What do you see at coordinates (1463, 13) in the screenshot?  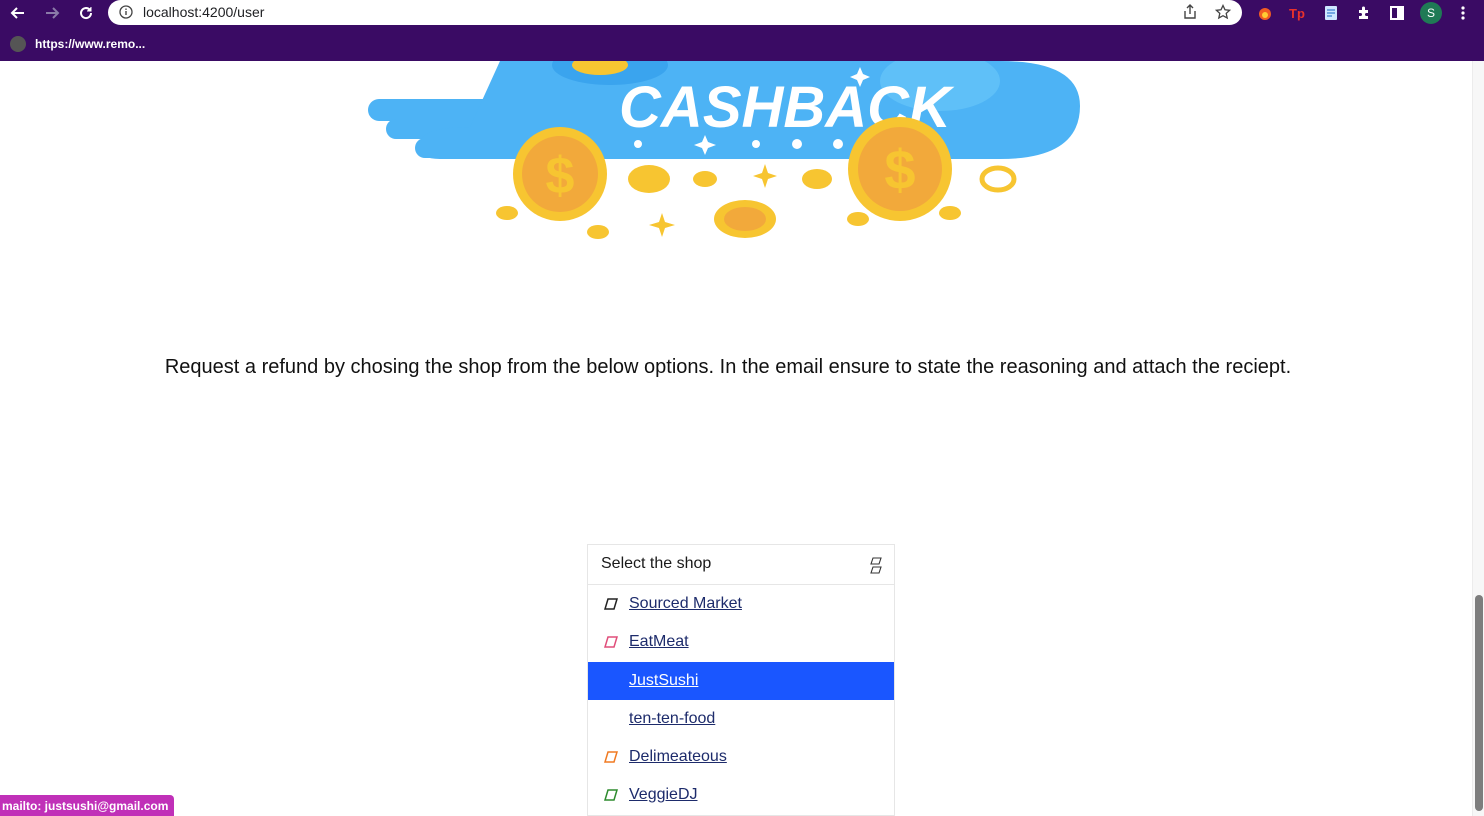 I see `menu-icon` at bounding box center [1463, 13].